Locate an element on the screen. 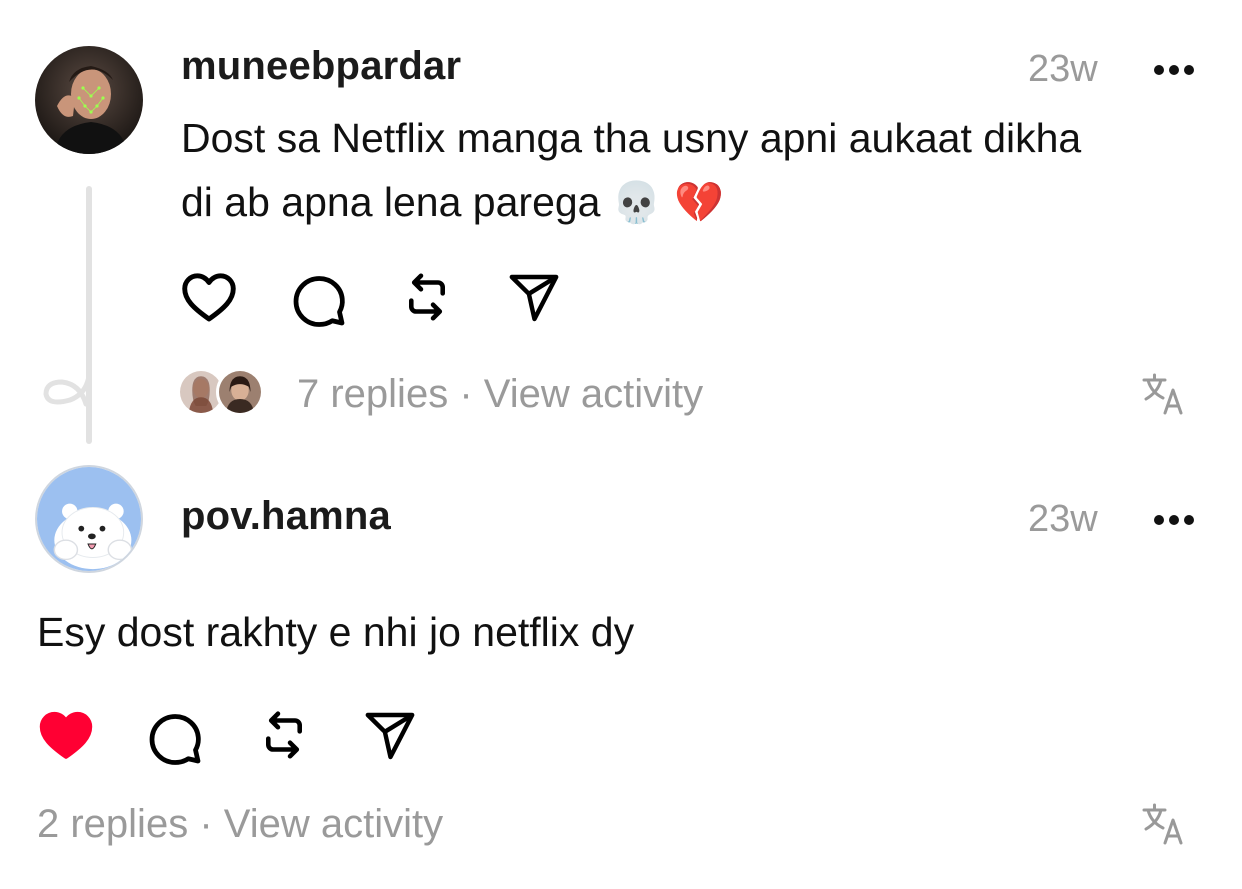  replies-count: 2 replies is located at coordinates (112, 824).